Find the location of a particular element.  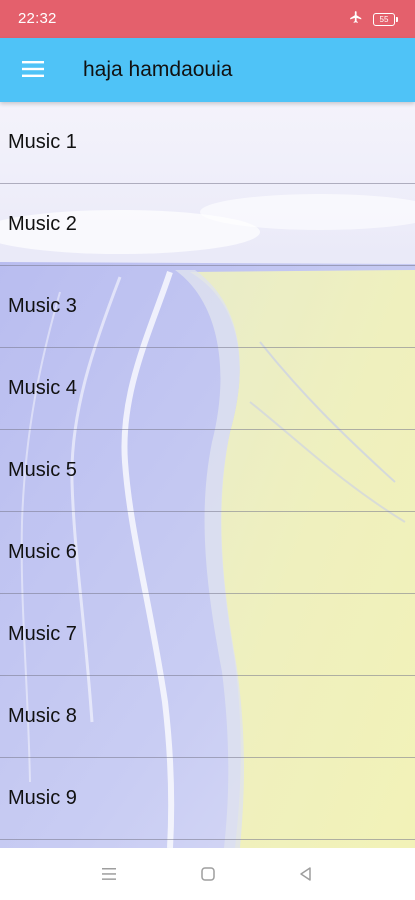

hamburger-menu-icon is located at coordinates (33, 69).